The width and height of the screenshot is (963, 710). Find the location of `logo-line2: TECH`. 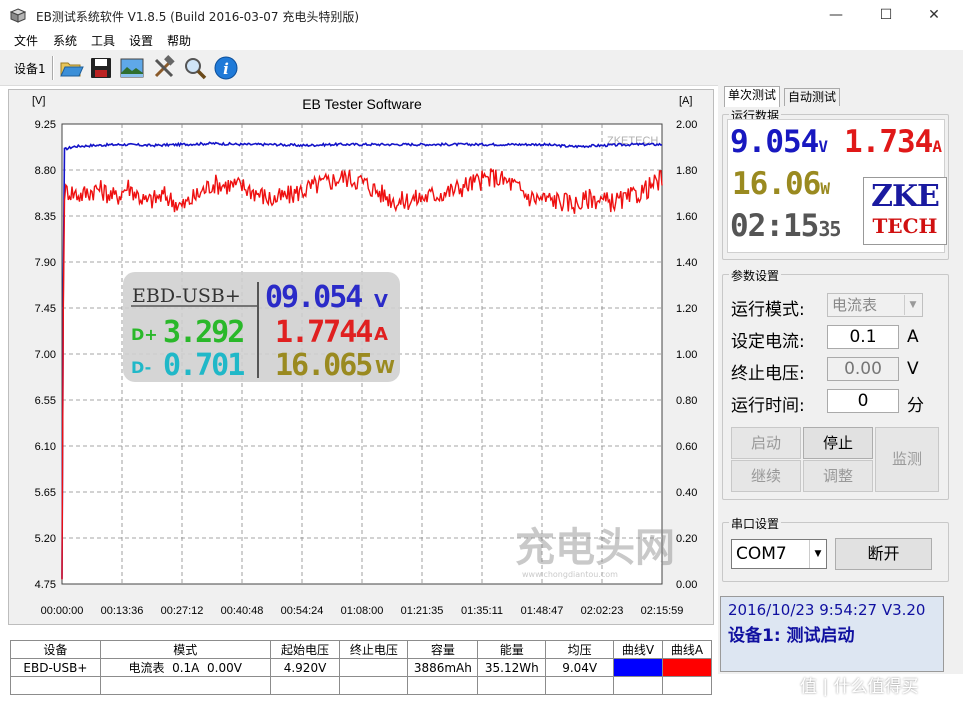

logo-line2: TECH is located at coordinates (905, 226).